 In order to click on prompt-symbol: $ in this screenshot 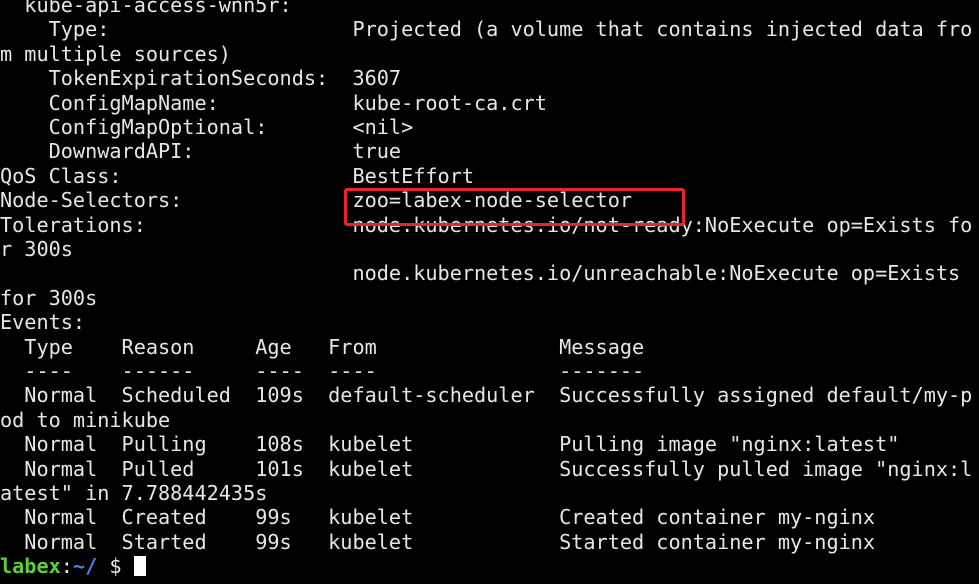, I will do `click(115, 566)`.